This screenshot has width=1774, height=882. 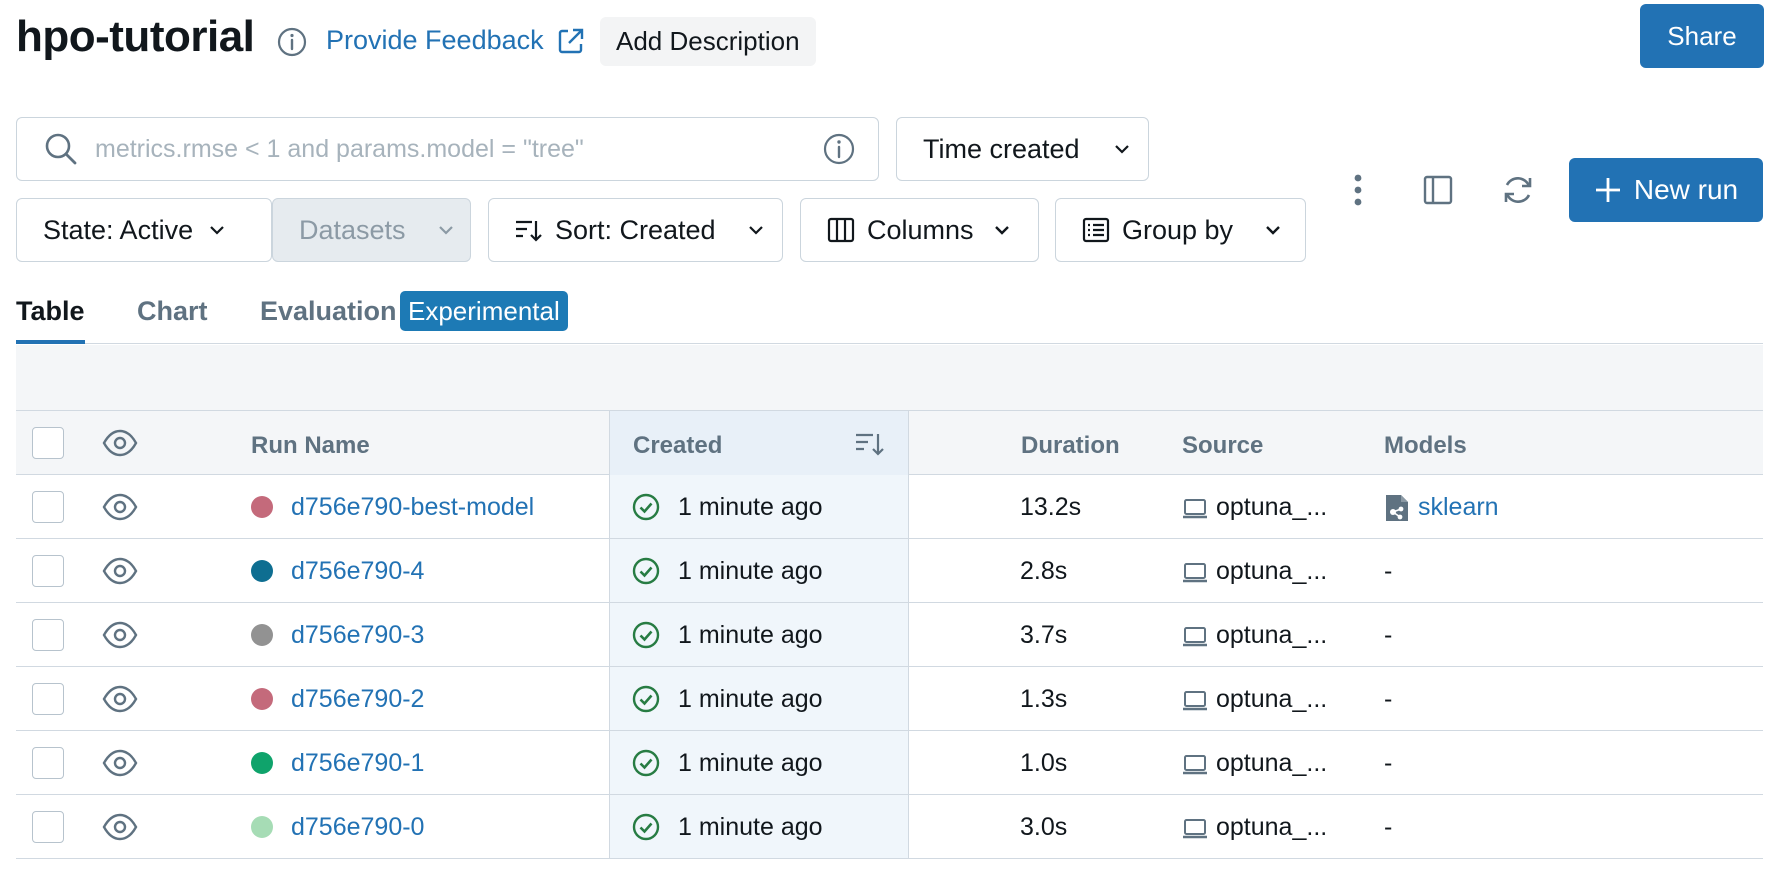 What do you see at coordinates (328, 320) in the screenshot?
I see `tab-evaluation: Evaluation` at bounding box center [328, 320].